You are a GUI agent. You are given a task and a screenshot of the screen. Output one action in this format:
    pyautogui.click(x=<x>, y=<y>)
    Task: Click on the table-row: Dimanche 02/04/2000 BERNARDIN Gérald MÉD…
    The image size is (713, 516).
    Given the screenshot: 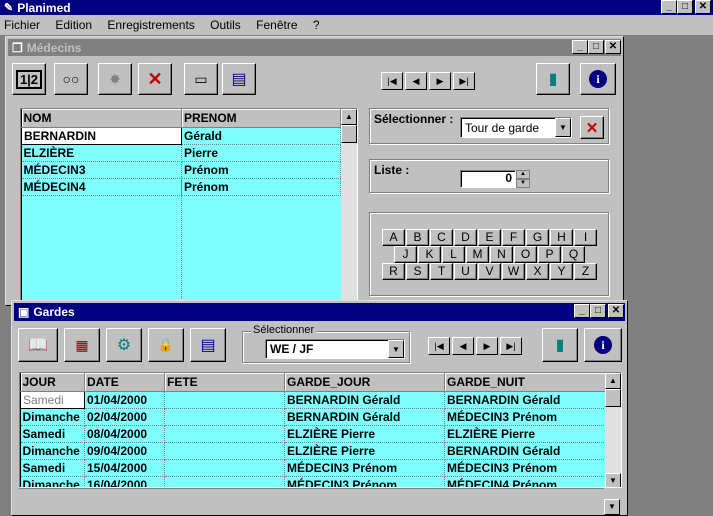 What is the action you would take?
    pyautogui.click(x=313, y=417)
    